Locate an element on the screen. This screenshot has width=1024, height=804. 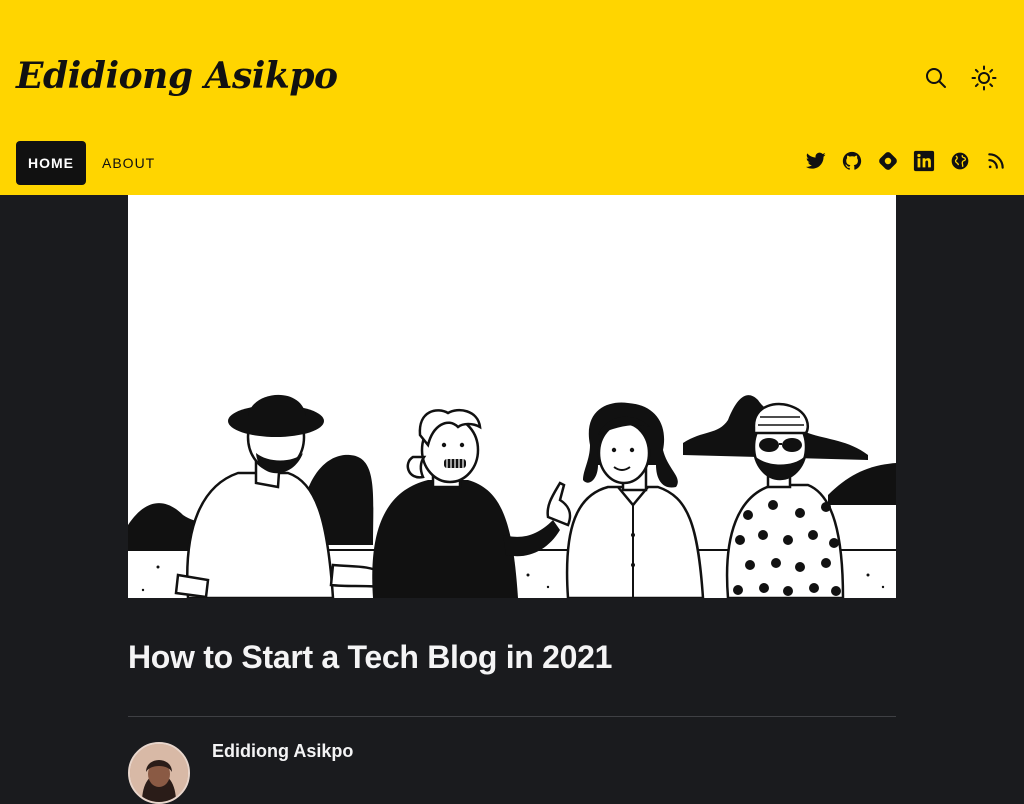
globe-icon is located at coordinates (960, 161).